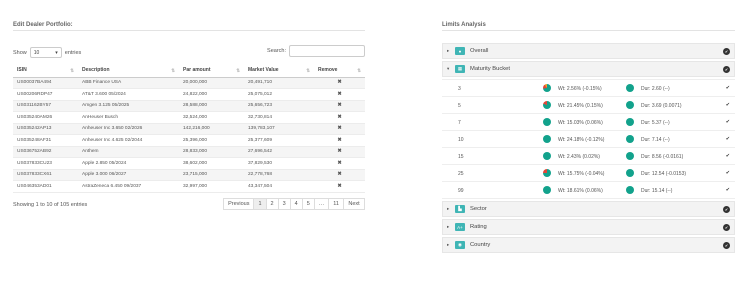  What do you see at coordinates (588, 156) in the screenshot?
I see `maturity-bucket-row: 15 Wt: 2.43% (0.02%) Dur: 8.56 (-0.0161) ✔` at bounding box center [588, 156].